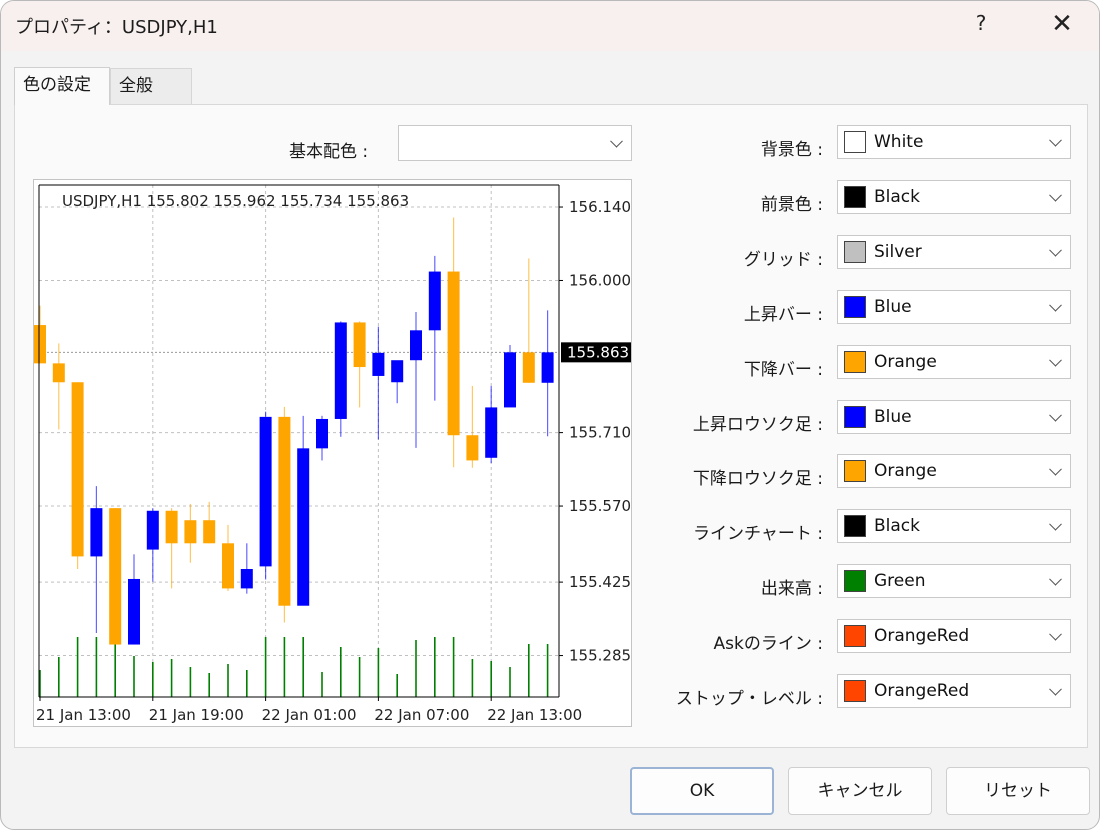  Describe the element at coordinates (954, 252) in the screenshot. I see `color-select: Silver` at that location.